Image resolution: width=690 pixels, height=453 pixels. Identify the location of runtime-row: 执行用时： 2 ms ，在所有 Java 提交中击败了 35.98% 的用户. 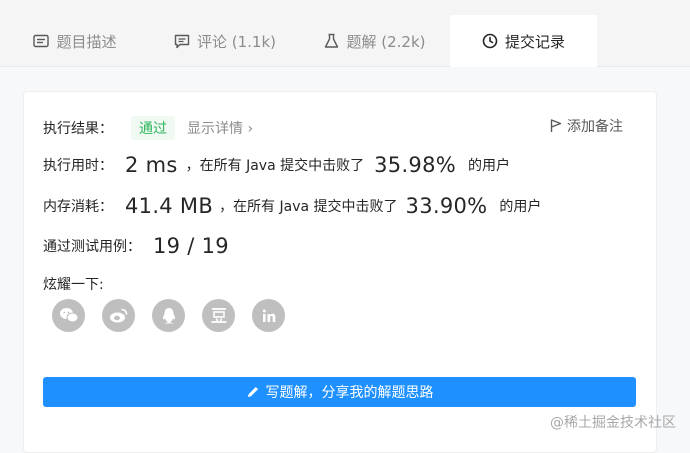
(276, 165).